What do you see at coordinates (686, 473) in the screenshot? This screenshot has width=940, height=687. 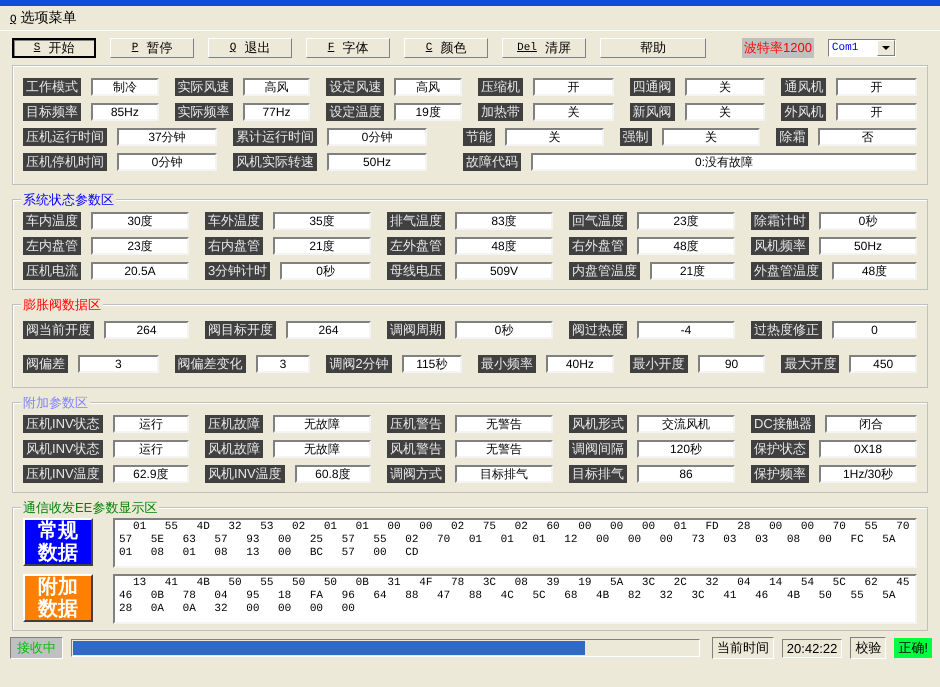 I see `value-field: 86` at bounding box center [686, 473].